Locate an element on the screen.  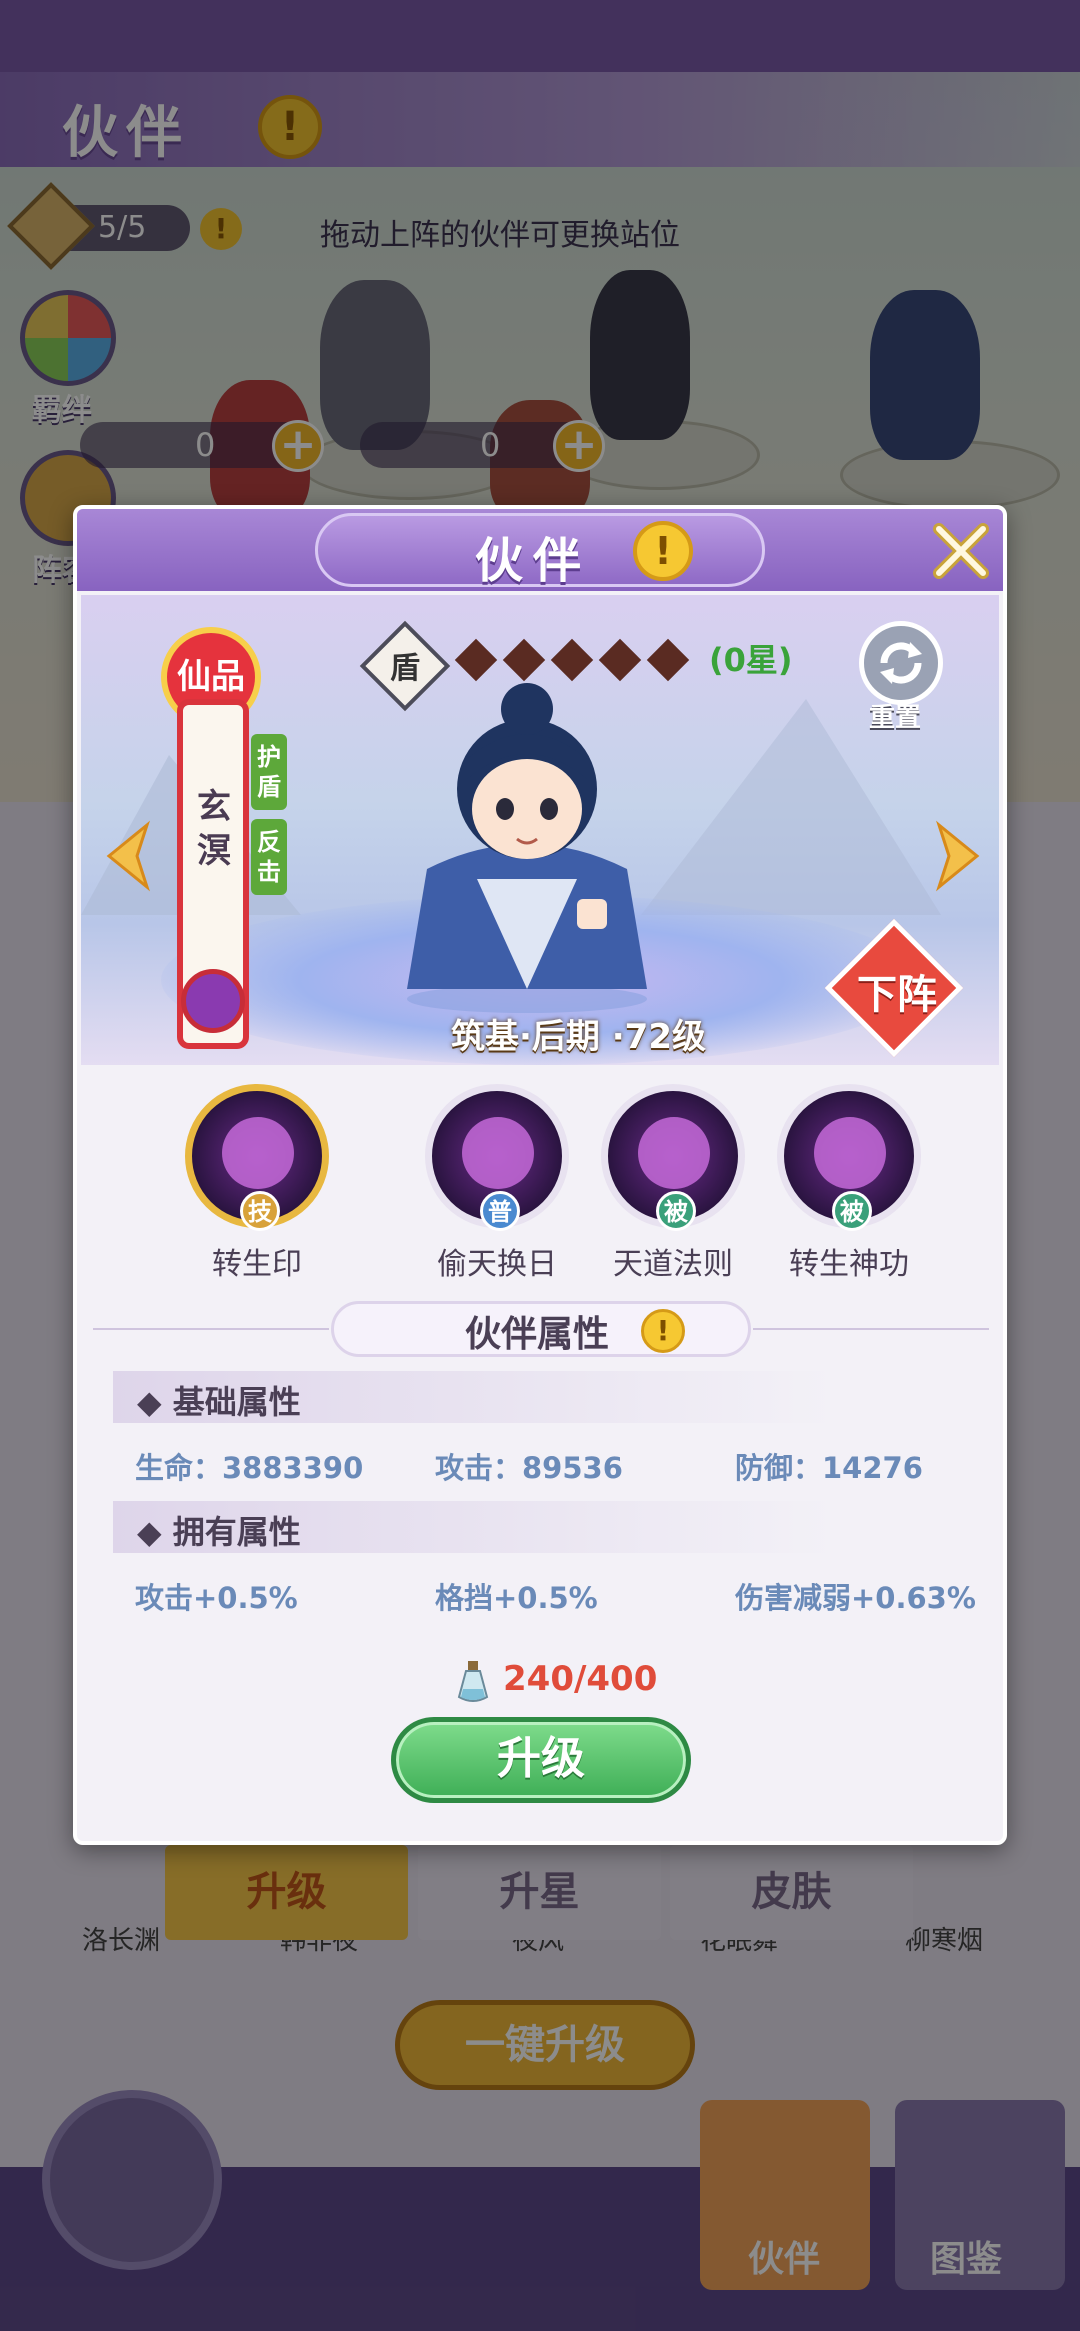
skill-rebirth-seal-icon is located at coordinates (258, 1153).